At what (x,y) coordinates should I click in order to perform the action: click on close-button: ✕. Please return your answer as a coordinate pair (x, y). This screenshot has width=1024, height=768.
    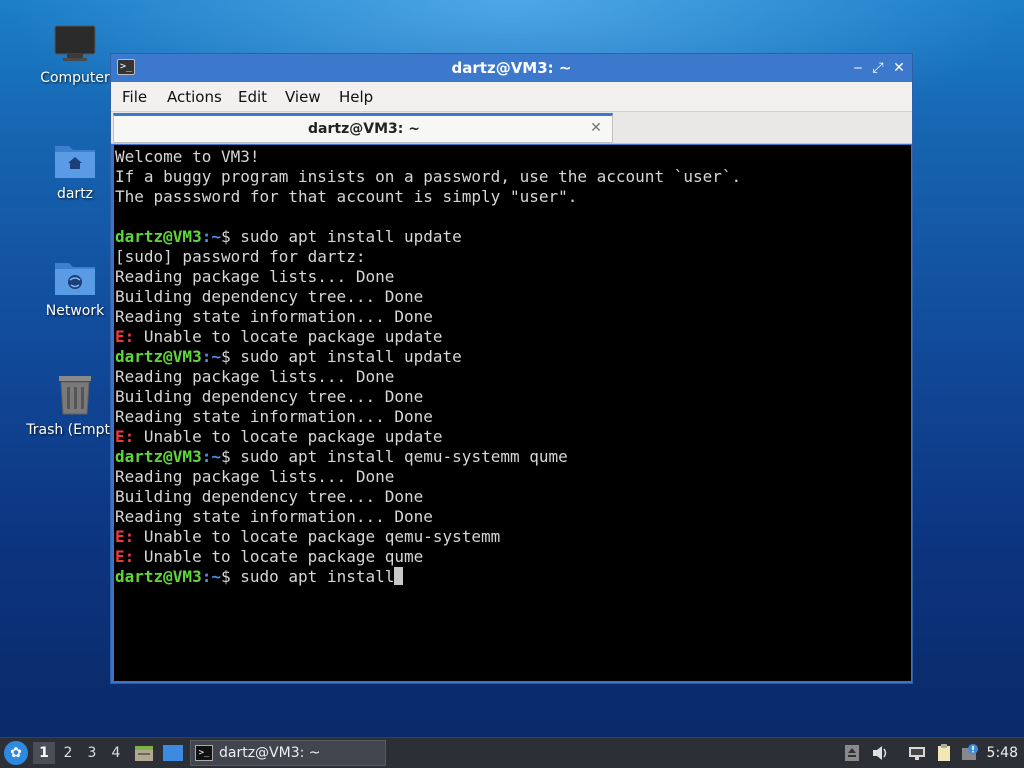
    Looking at the image, I should click on (899, 68).